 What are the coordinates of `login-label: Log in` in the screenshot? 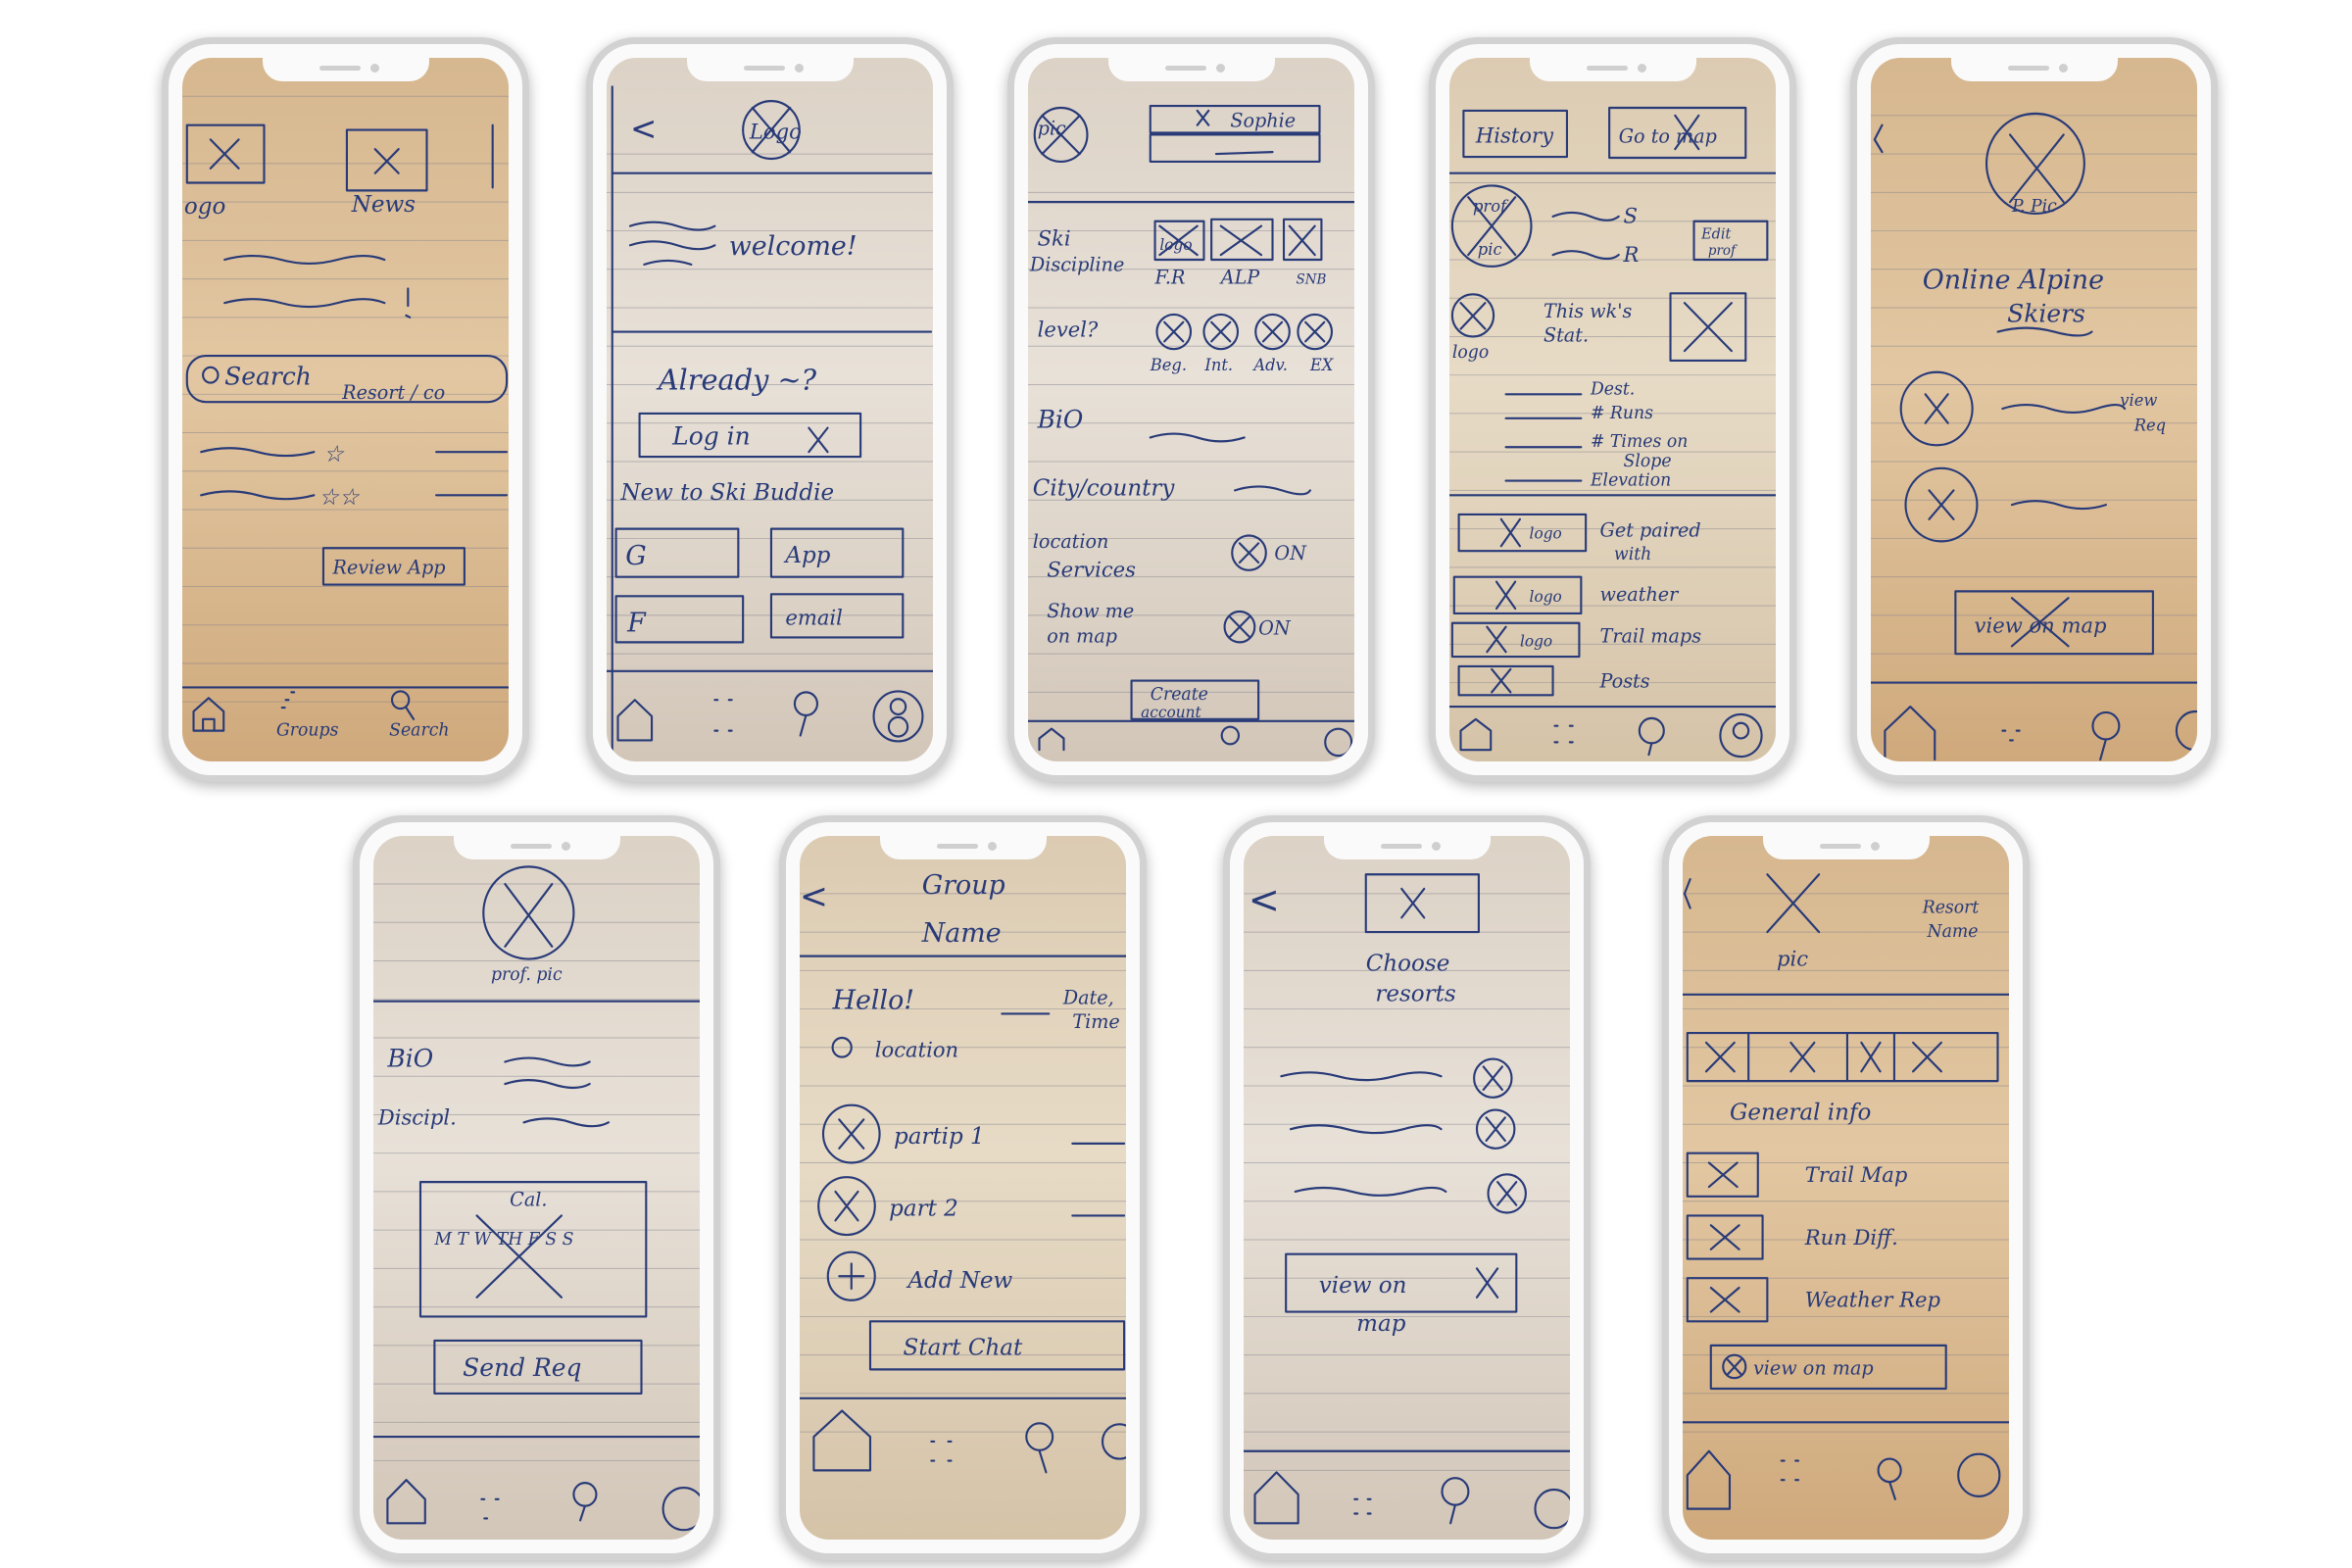 It's located at (711, 435).